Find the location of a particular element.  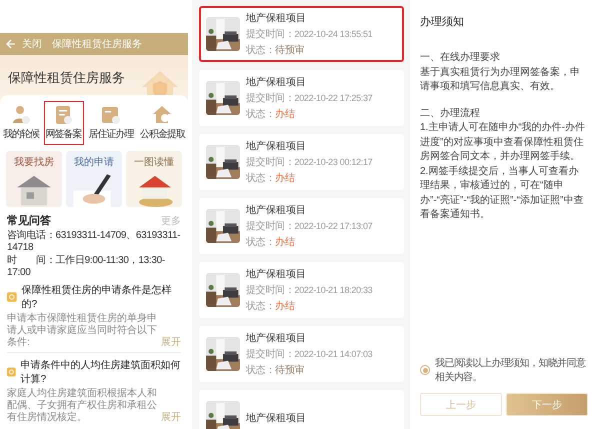

hero-title: 保障性租赁住房服务 is located at coordinates (66, 78).